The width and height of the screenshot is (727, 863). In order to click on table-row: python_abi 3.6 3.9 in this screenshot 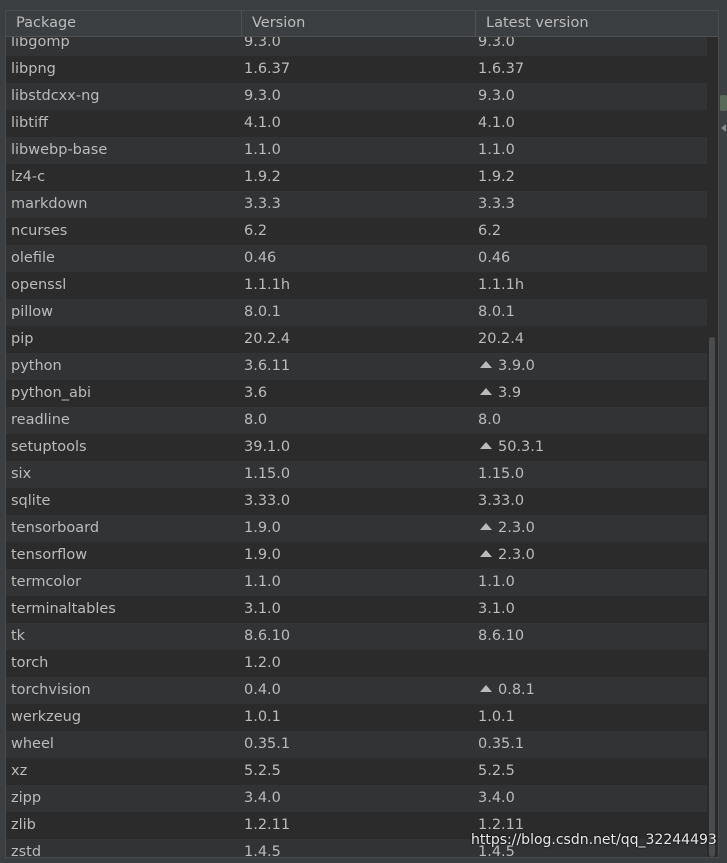, I will do `click(357, 393)`.